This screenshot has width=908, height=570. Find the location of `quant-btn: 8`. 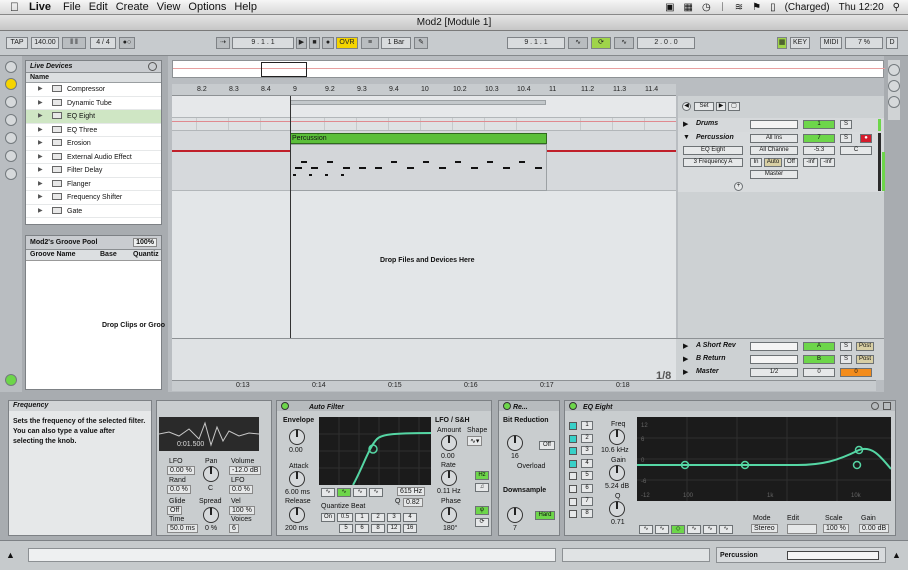

quant-btn: 8 is located at coordinates (378, 528).